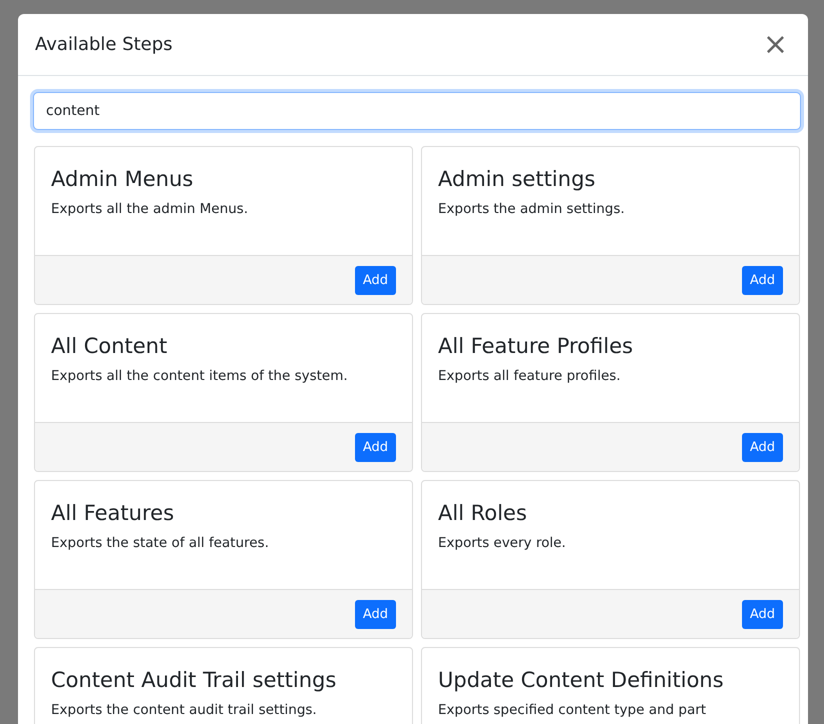 This screenshot has height=724, width=824. I want to click on step-title: All Content, so click(109, 346).